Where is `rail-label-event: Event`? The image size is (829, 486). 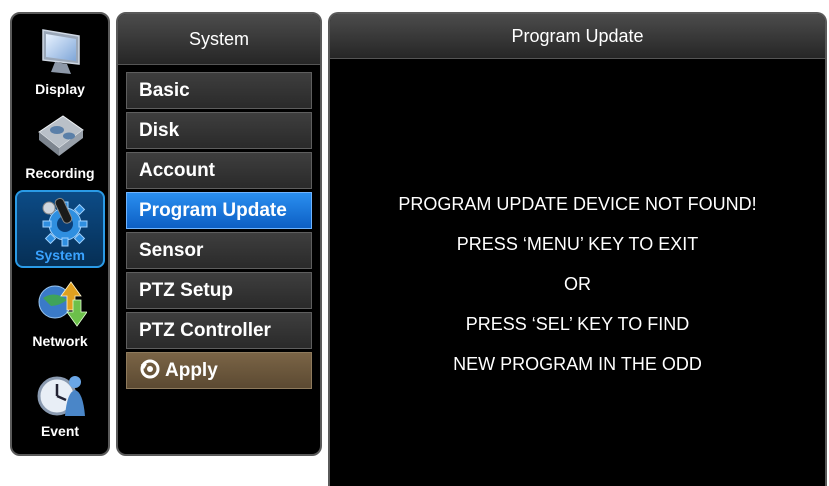 rail-label-event: Event is located at coordinates (60, 431).